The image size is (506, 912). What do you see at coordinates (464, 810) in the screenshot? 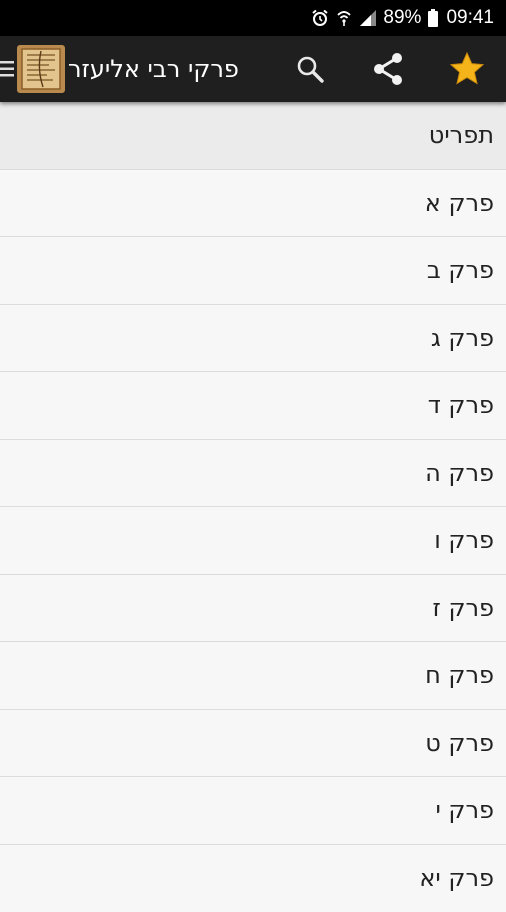
I see `list-item-label: פרק י` at bounding box center [464, 810].